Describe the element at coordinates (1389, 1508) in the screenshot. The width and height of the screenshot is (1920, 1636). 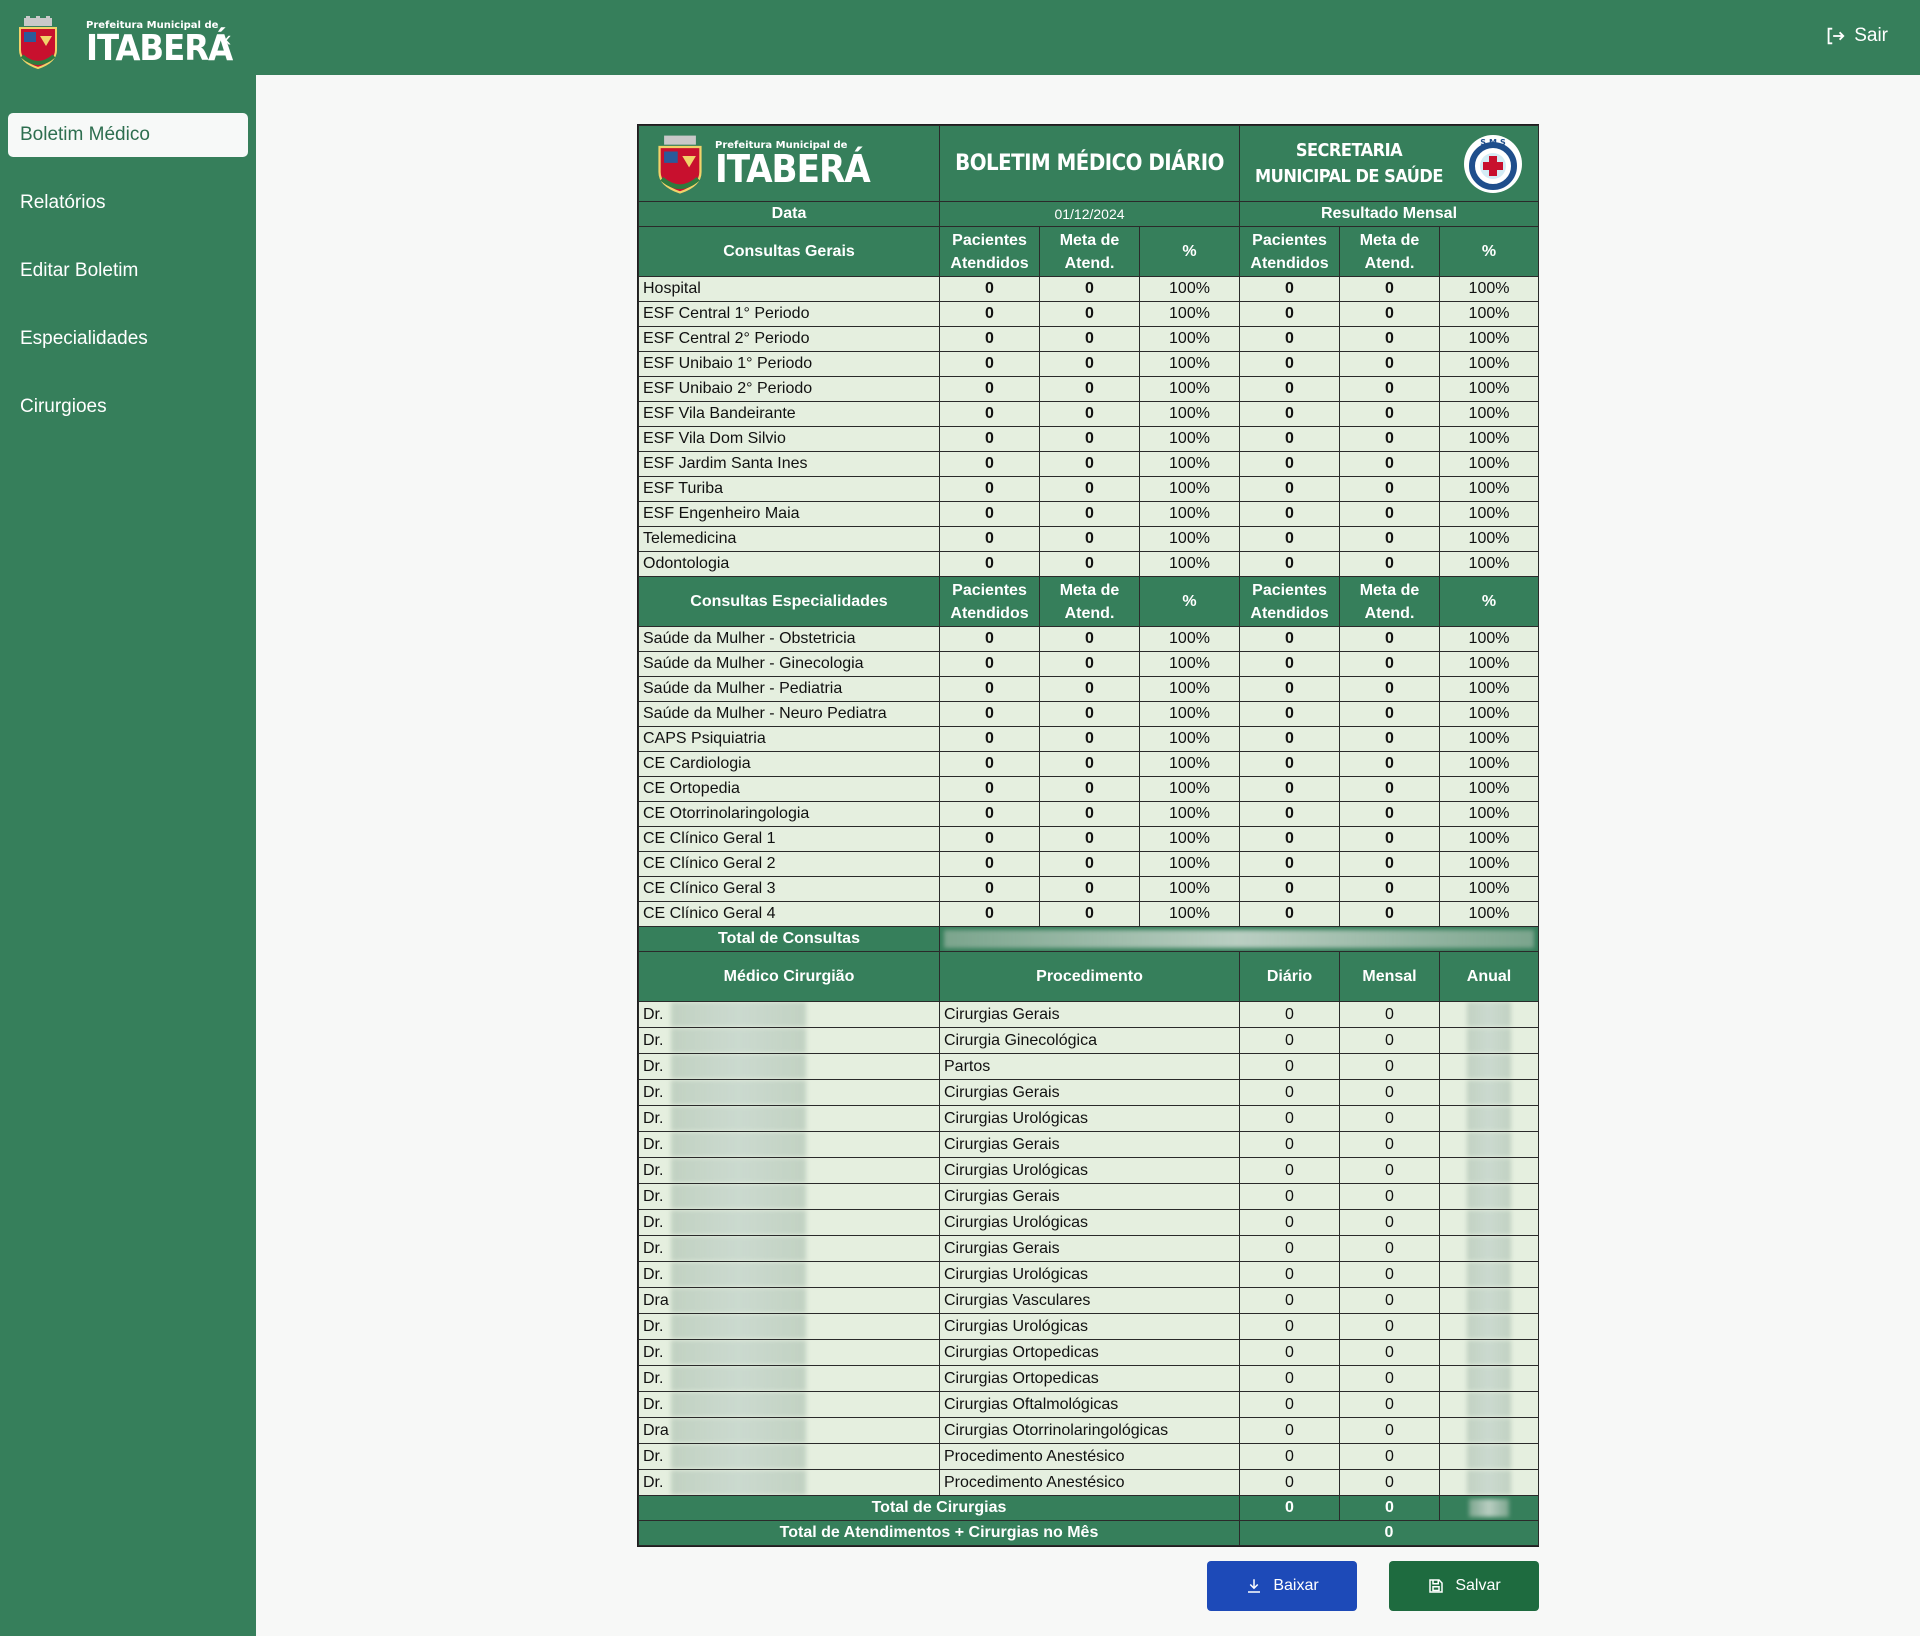
I see `total-cirurgias-monthly: 0` at that location.